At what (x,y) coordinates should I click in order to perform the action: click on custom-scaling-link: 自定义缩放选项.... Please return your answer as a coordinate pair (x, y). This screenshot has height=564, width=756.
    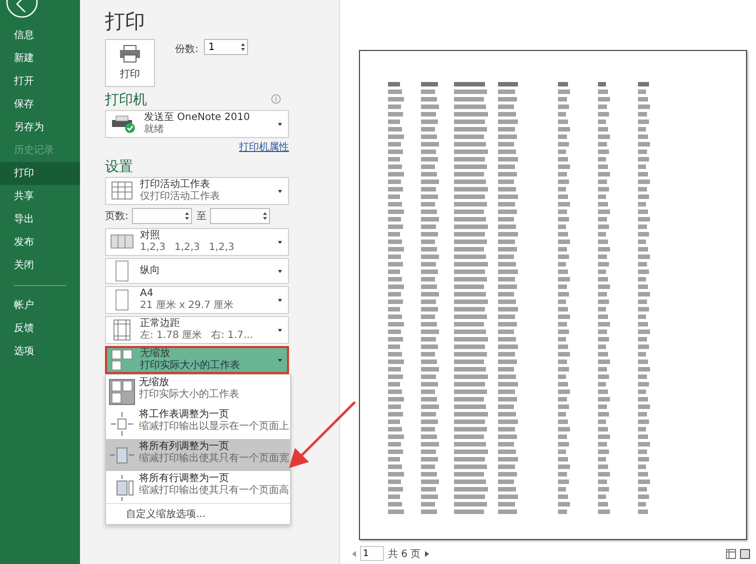
    Looking at the image, I should click on (198, 513).